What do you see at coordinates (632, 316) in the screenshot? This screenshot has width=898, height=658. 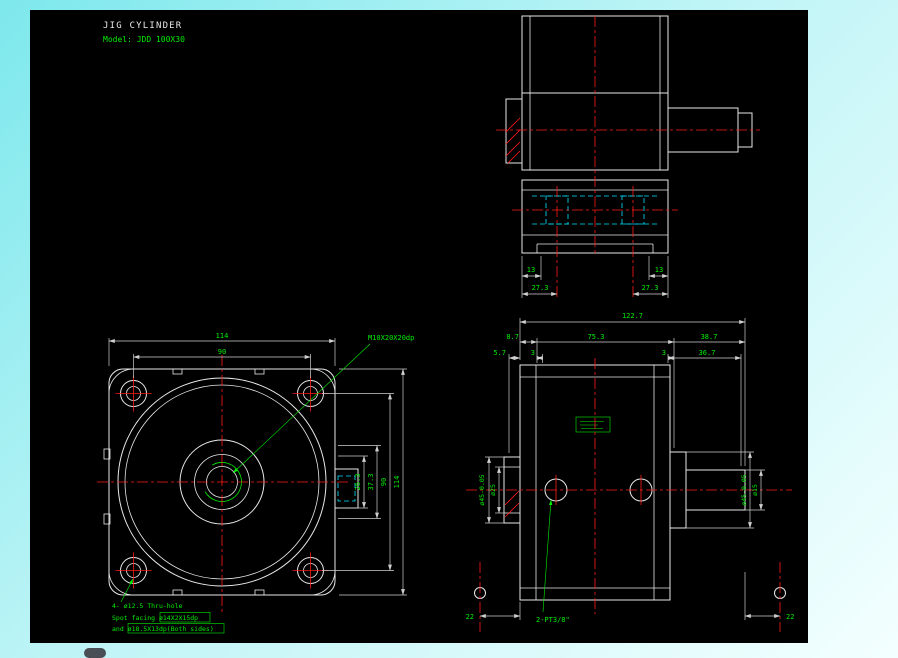 I see `dim-total-122-7: 122.7` at bounding box center [632, 316].